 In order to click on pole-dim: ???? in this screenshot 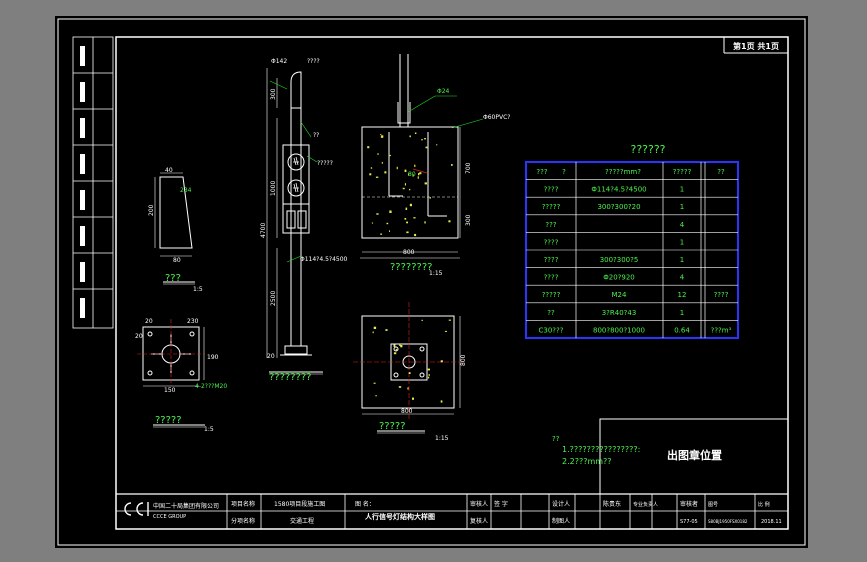, I will do `click(313, 61)`.